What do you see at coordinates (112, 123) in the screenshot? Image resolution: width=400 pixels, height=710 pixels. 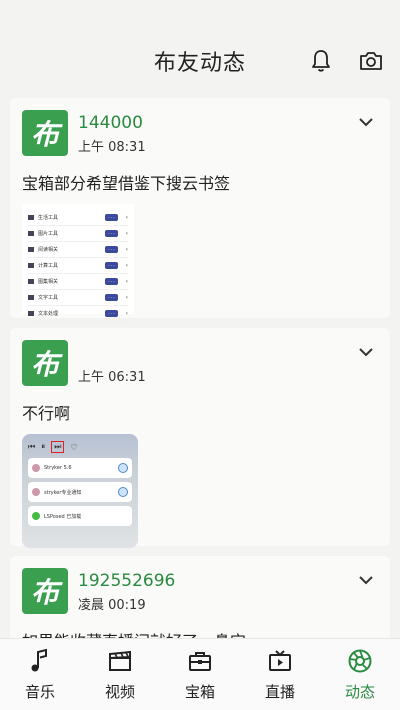 I see `username: 144000` at bounding box center [112, 123].